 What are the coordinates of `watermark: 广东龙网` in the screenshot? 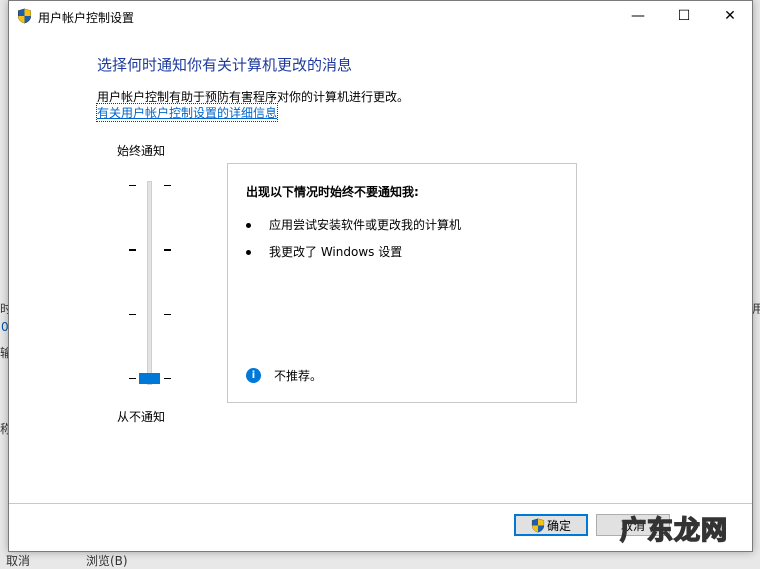 It's located at (674, 531).